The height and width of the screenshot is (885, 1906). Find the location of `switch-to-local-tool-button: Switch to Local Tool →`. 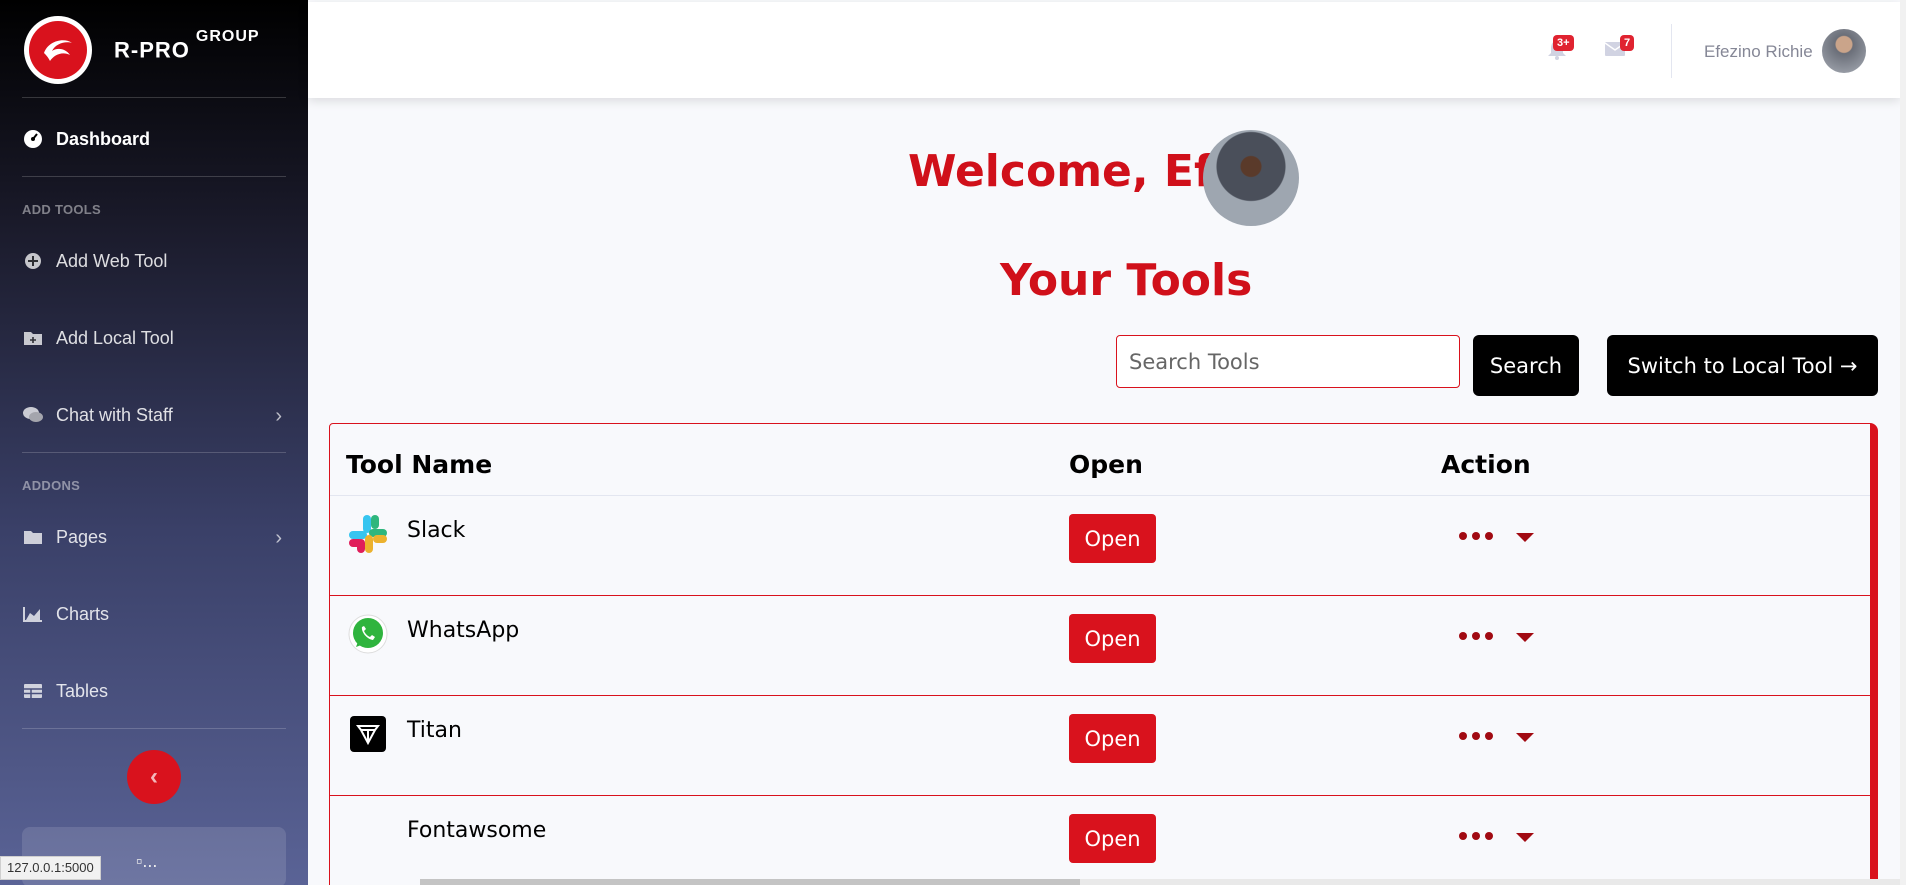

switch-to-local-tool-button: Switch to Local Tool → is located at coordinates (1742, 365).